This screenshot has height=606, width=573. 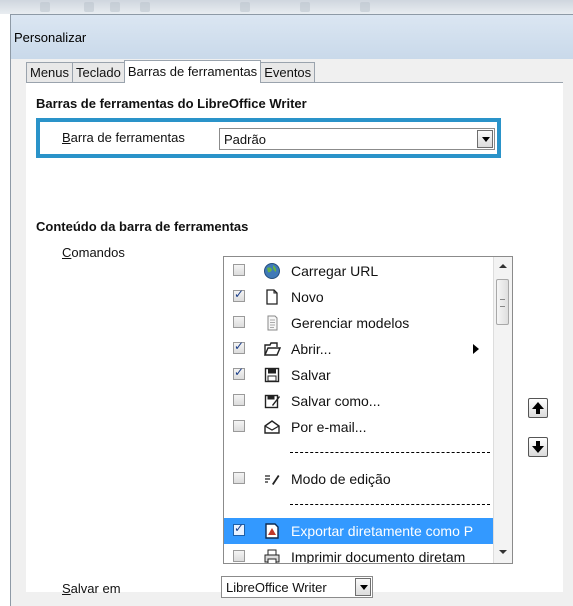 I want to click on list-item: Imprimir documento diretam, so click(x=359, y=554).